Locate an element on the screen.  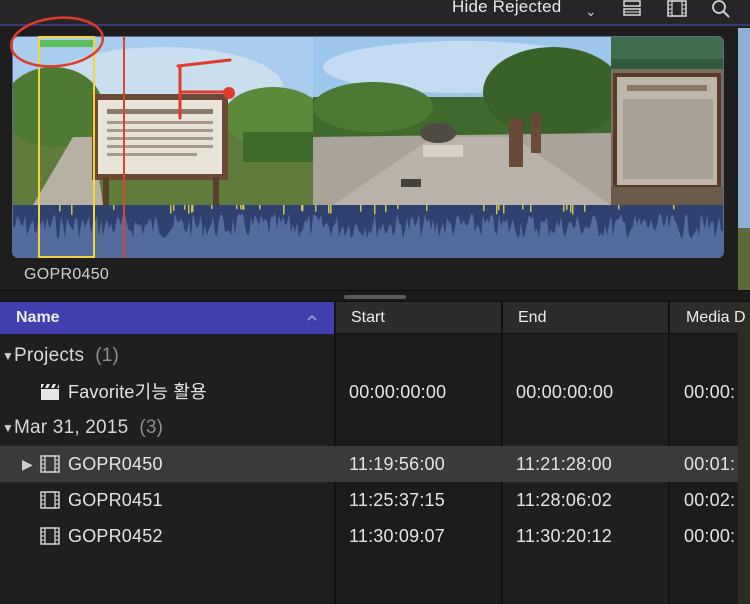
group-row-date: ▼ Mar 31, 2015 (3) is located at coordinates (369, 428).